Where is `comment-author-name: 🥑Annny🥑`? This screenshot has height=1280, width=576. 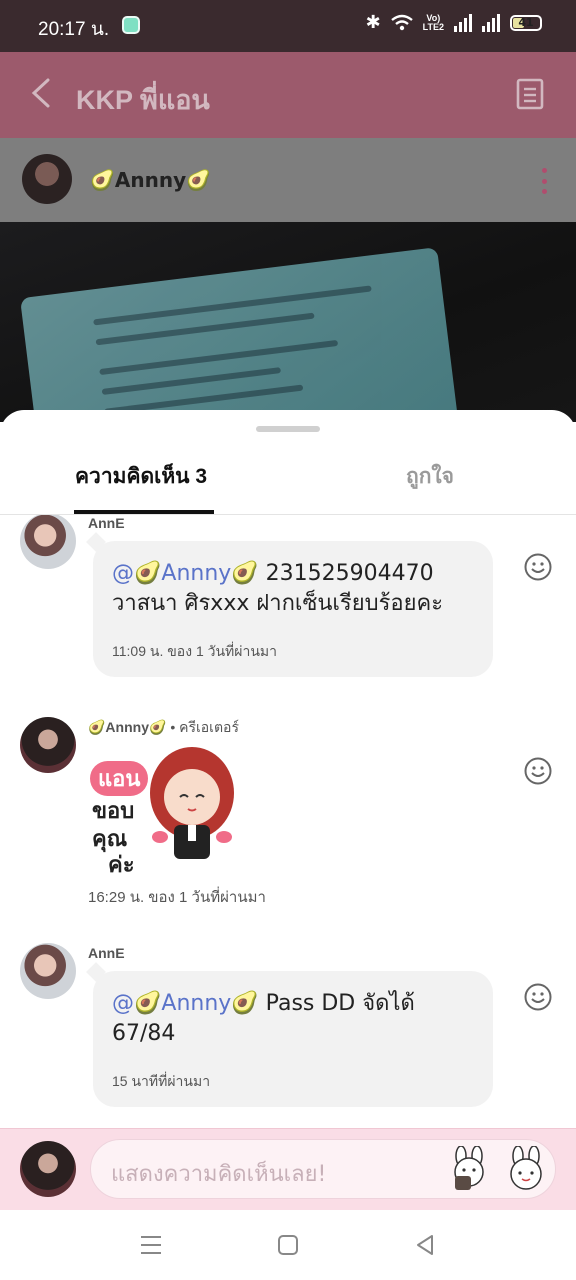 comment-author-name: 🥑Annny🥑 is located at coordinates (127, 727).